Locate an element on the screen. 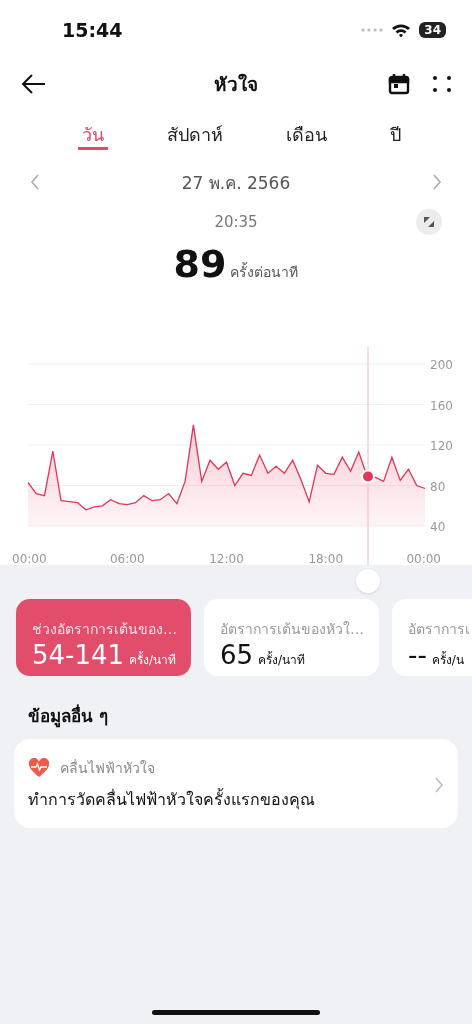 The height and width of the screenshot is (1024, 472). x-axis-label: 06:00 is located at coordinates (127, 558).